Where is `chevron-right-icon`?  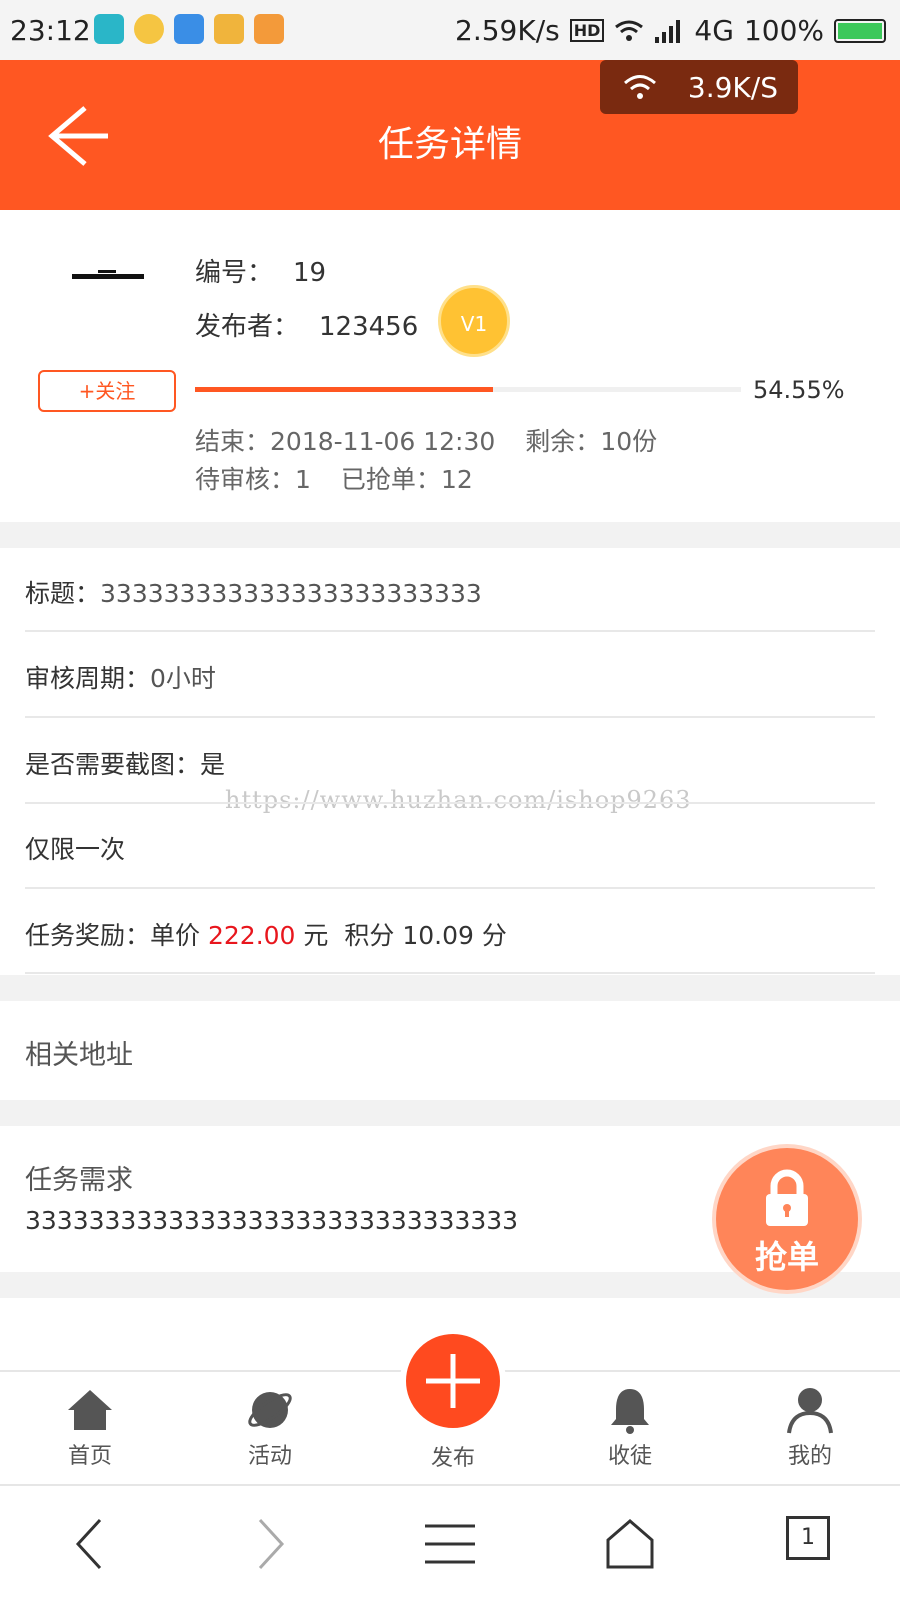 chevron-right-icon is located at coordinates (271, 1544).